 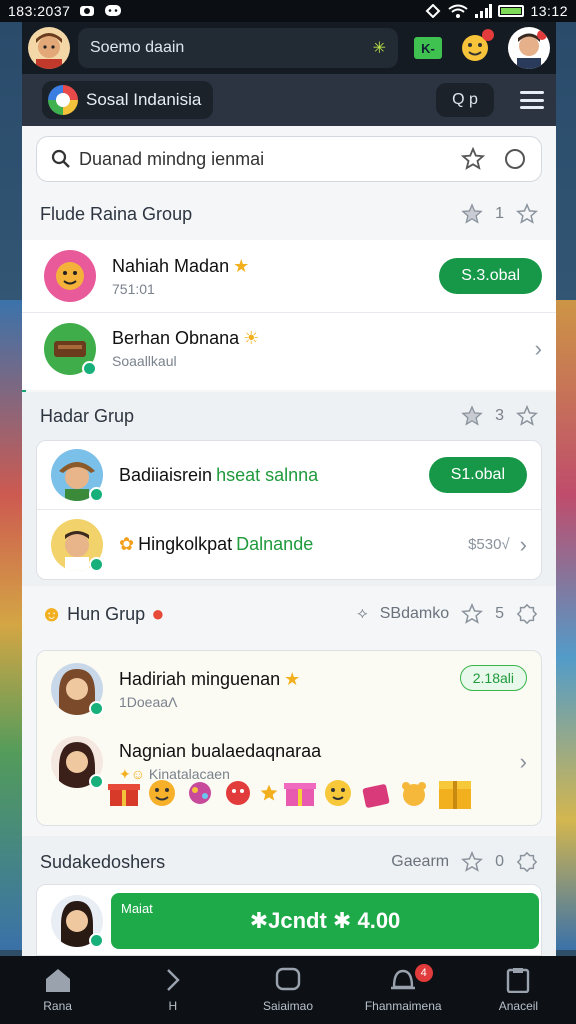 I want to click on list-item: Hadiriah minguenan ★ 1DoeaaΛ 2.18ali, so click(x=289, y=689).